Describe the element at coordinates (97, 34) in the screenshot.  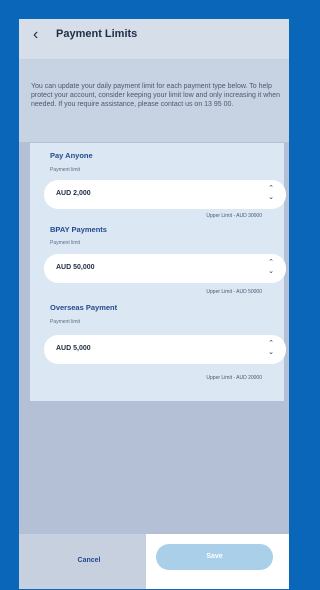
I see `page-title: Payment Limits` at that location.